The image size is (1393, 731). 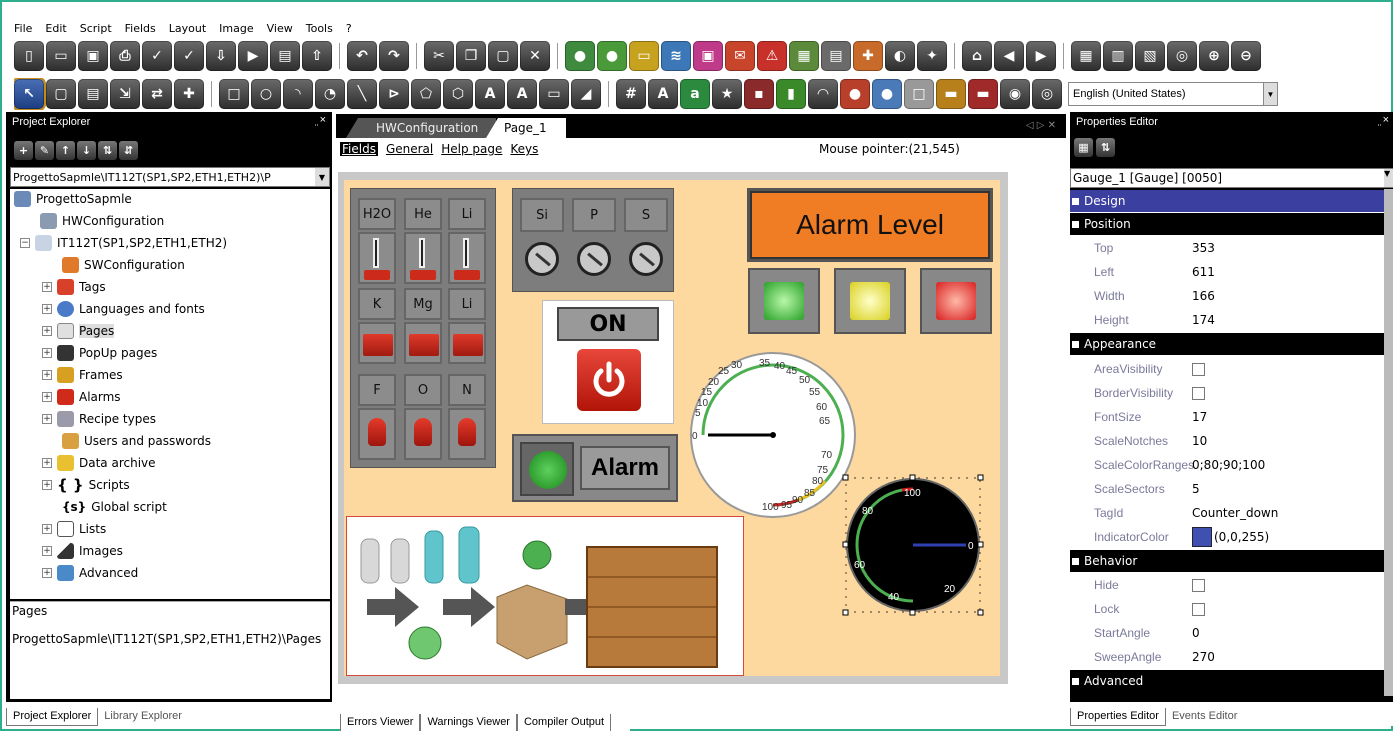 What do you see at coordinates (727, 94) in the screenshot?
I see `star-icon: ★` at bounding box center [727, 94].